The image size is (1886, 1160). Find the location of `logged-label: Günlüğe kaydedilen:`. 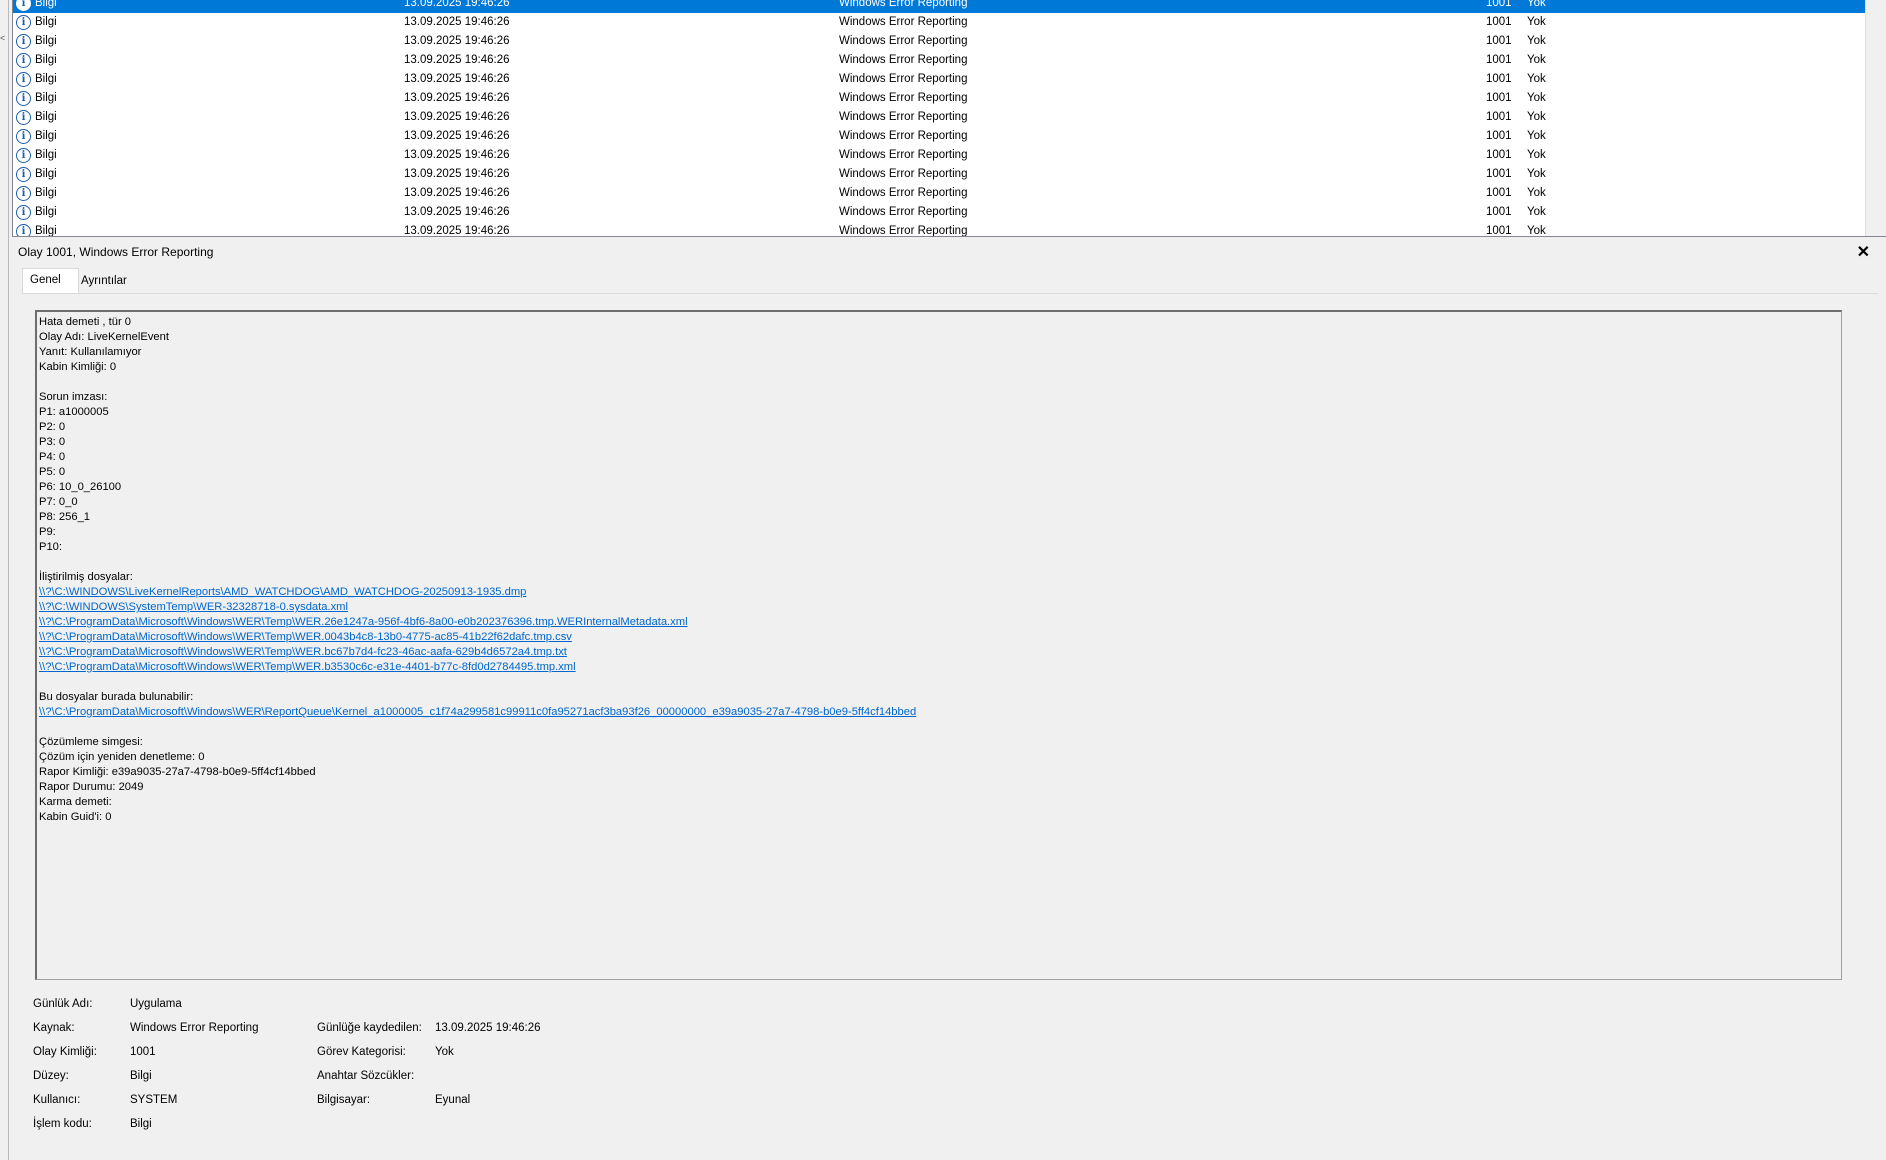

logged-label: Günlüğe kaydedilen: is located at coordinates (369, 1028).